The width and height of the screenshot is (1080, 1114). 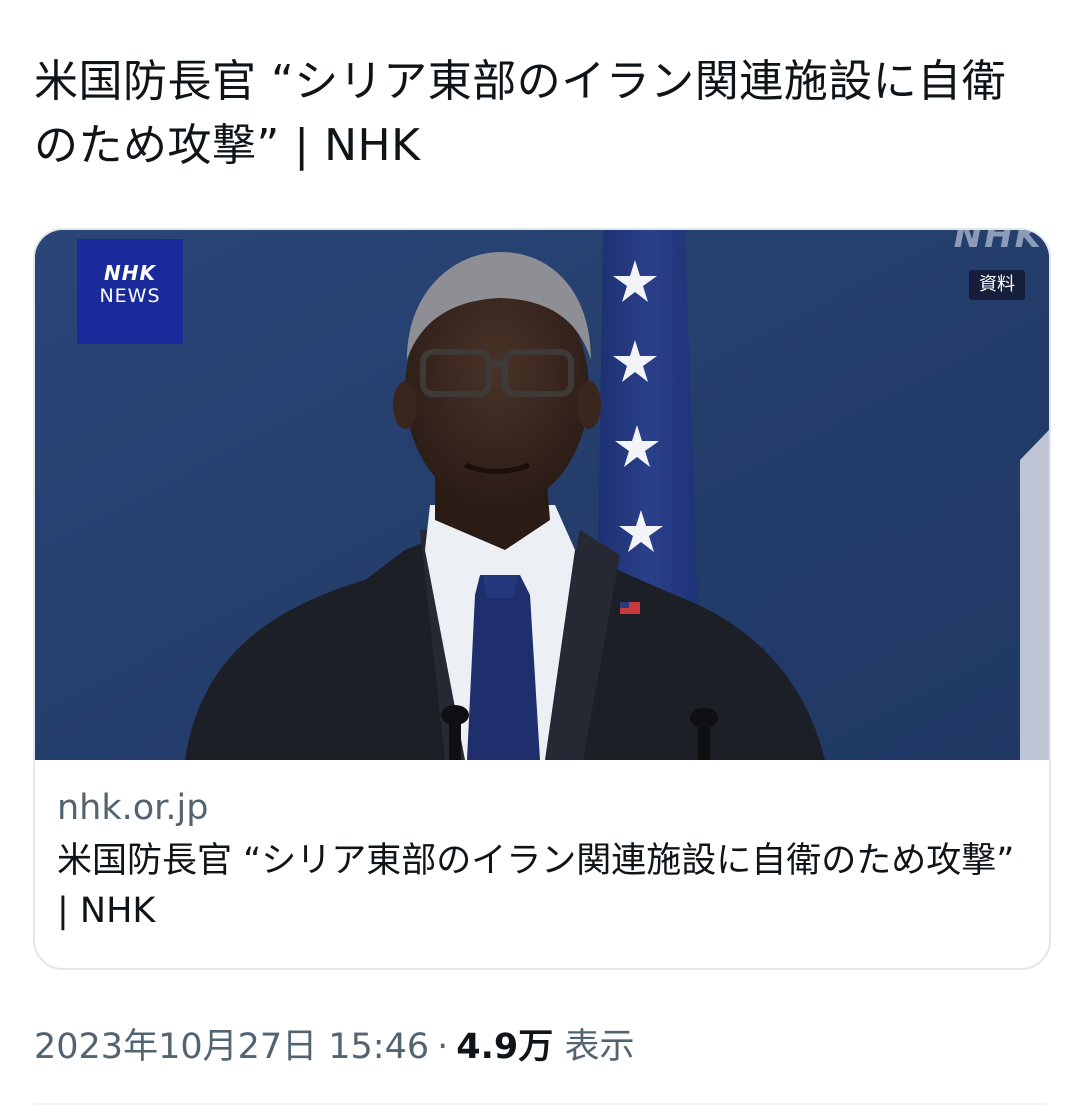 I want to click on tweet-meta: 2023年10月27日 15:46 · 4.9万 表示, so click(x=334, y=1047).